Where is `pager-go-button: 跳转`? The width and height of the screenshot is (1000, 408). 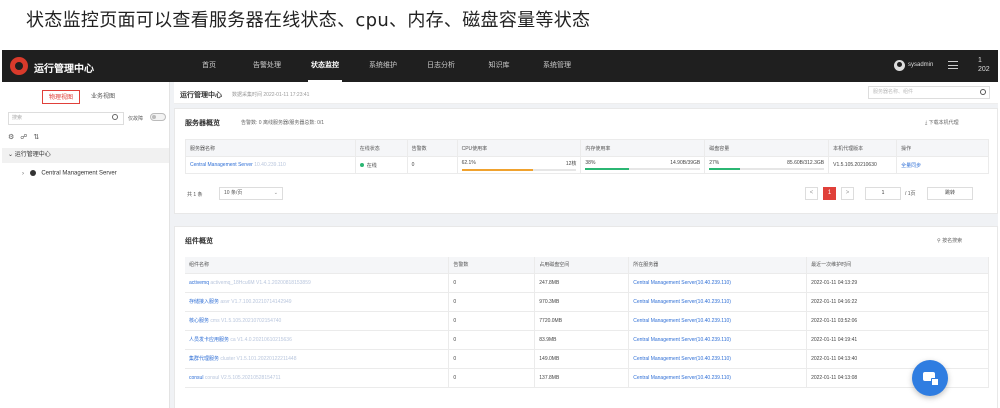 pager-go-button: 跳转 is located at coordinates (950, 193).